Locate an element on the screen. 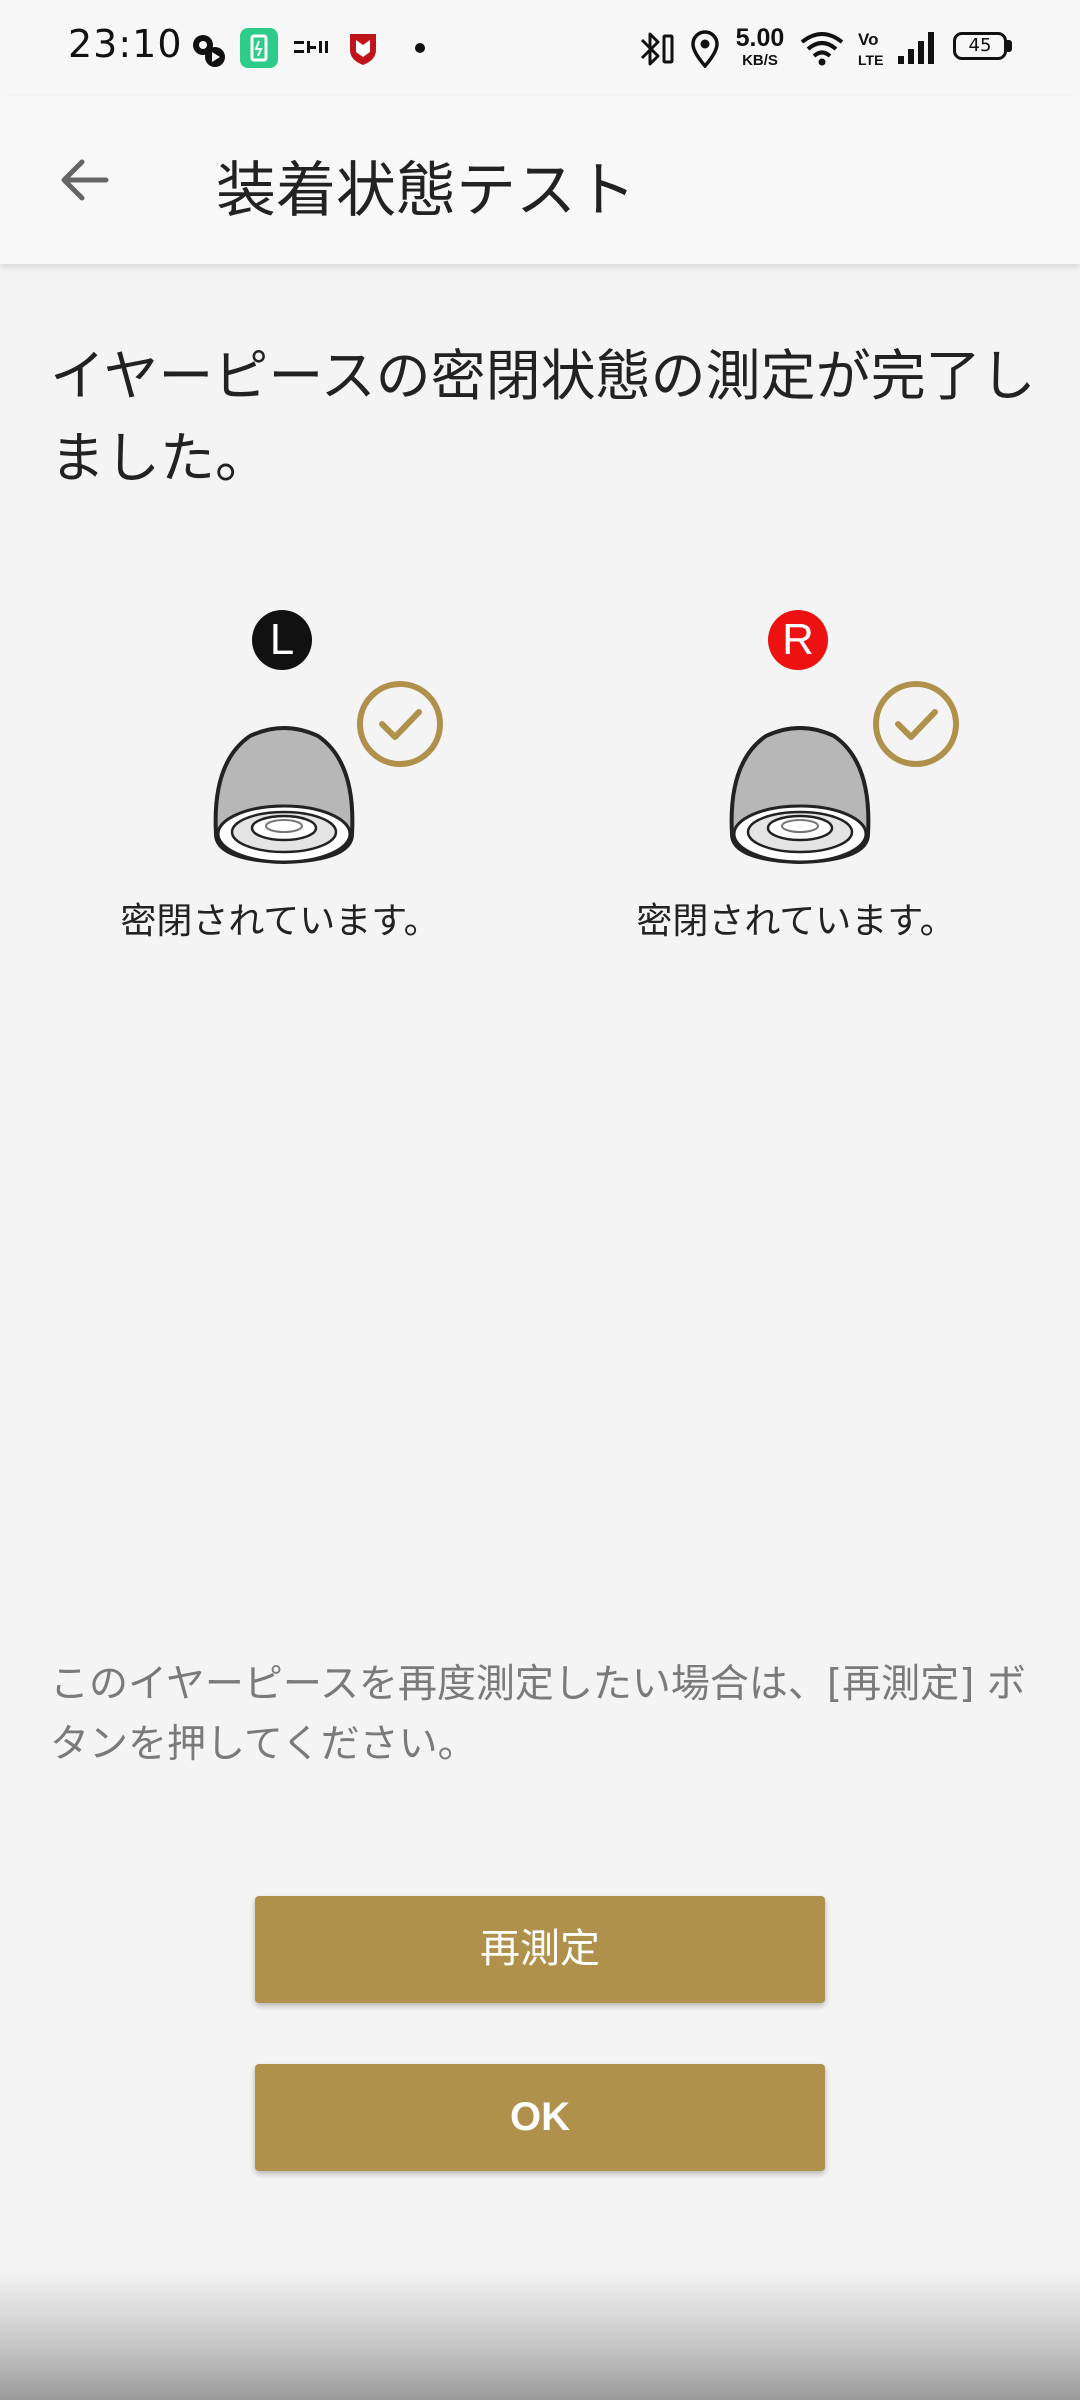 The image size is (1080, 2400). remeasure-button: 再測定 is located at coordinates (540, 1949).